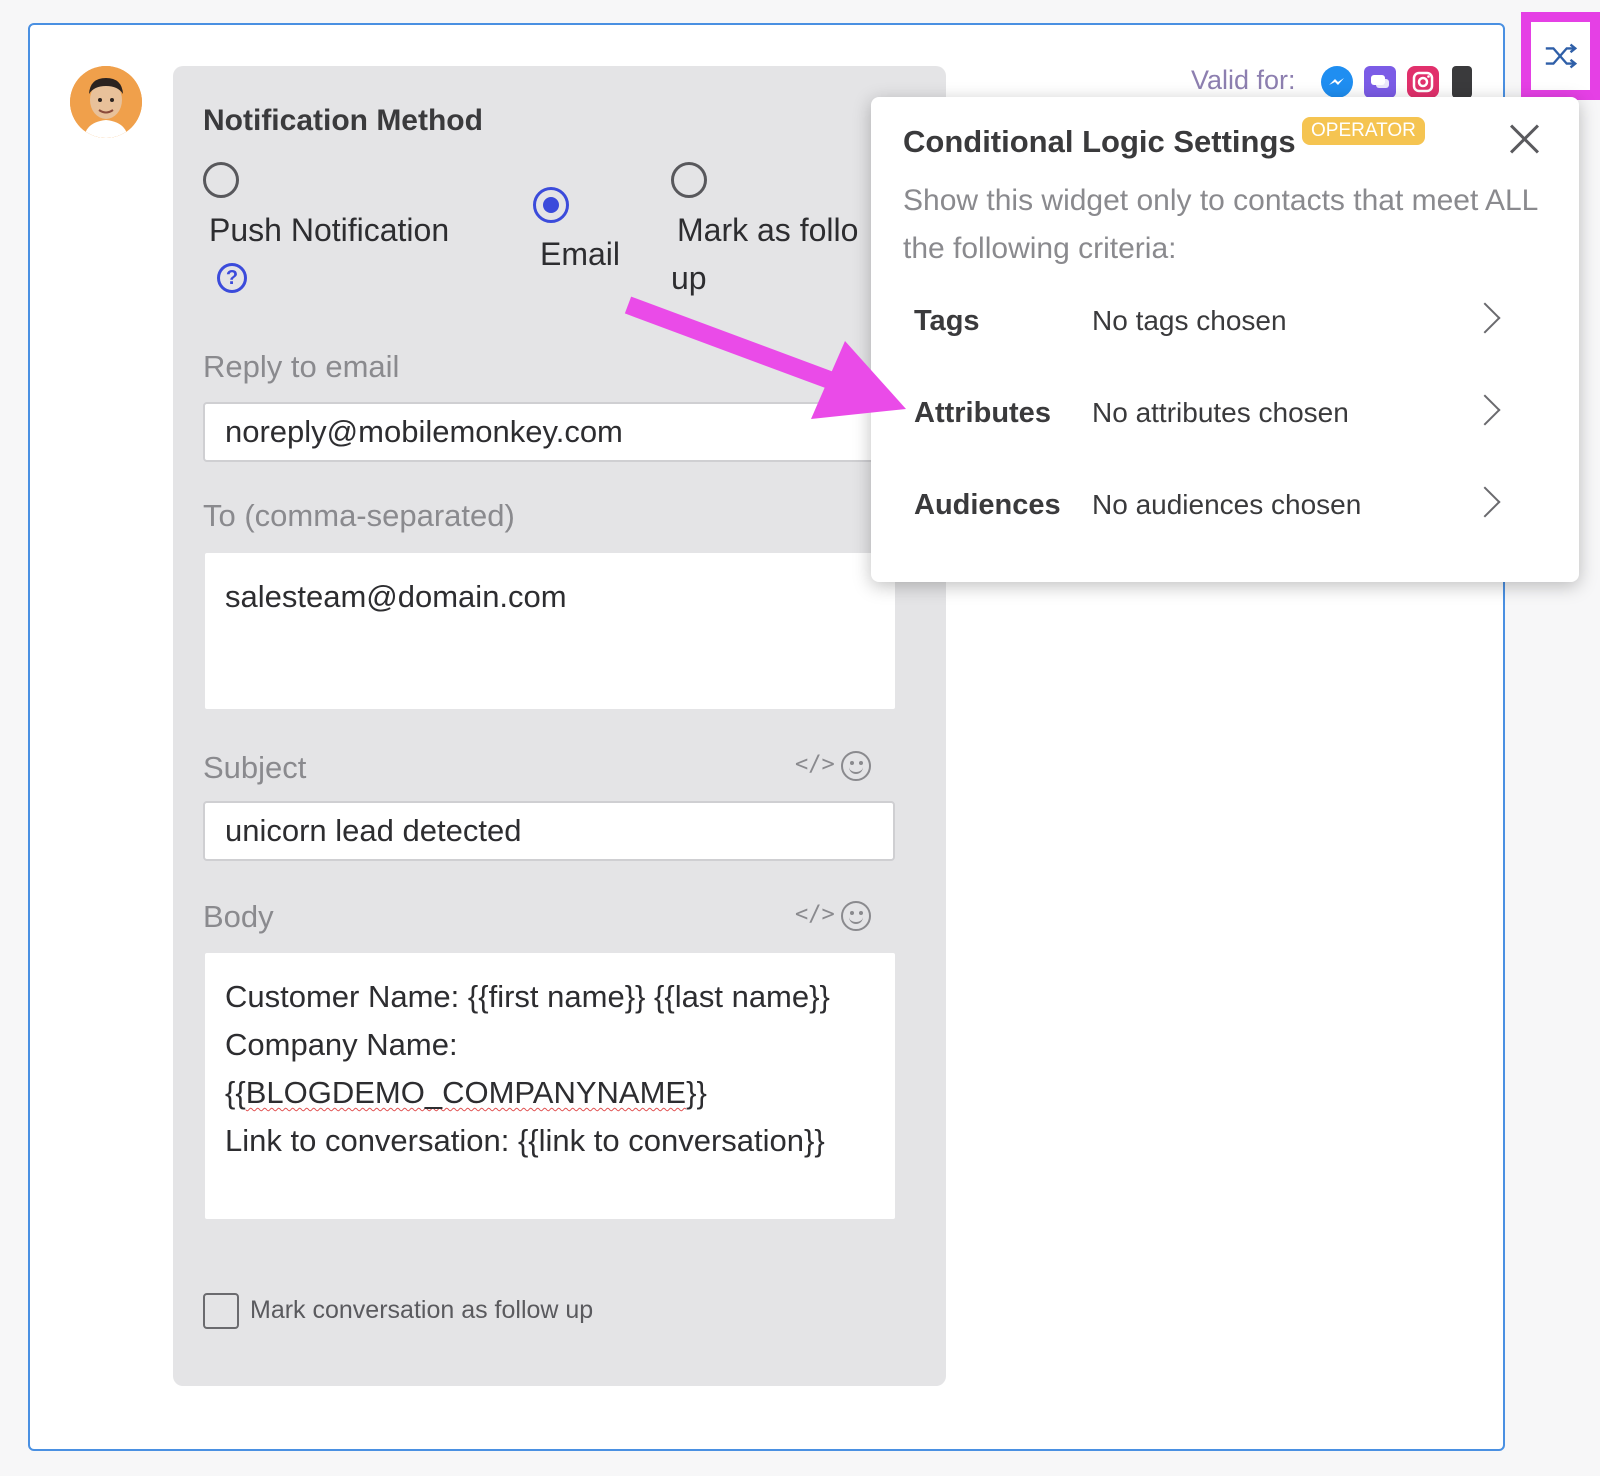 Image resolution: width=1600 pixels, height=1476 pixels. What do you see at coordinates (106, 102) in the screenshot?
I see `avatar` at bounding box center [106, 102].